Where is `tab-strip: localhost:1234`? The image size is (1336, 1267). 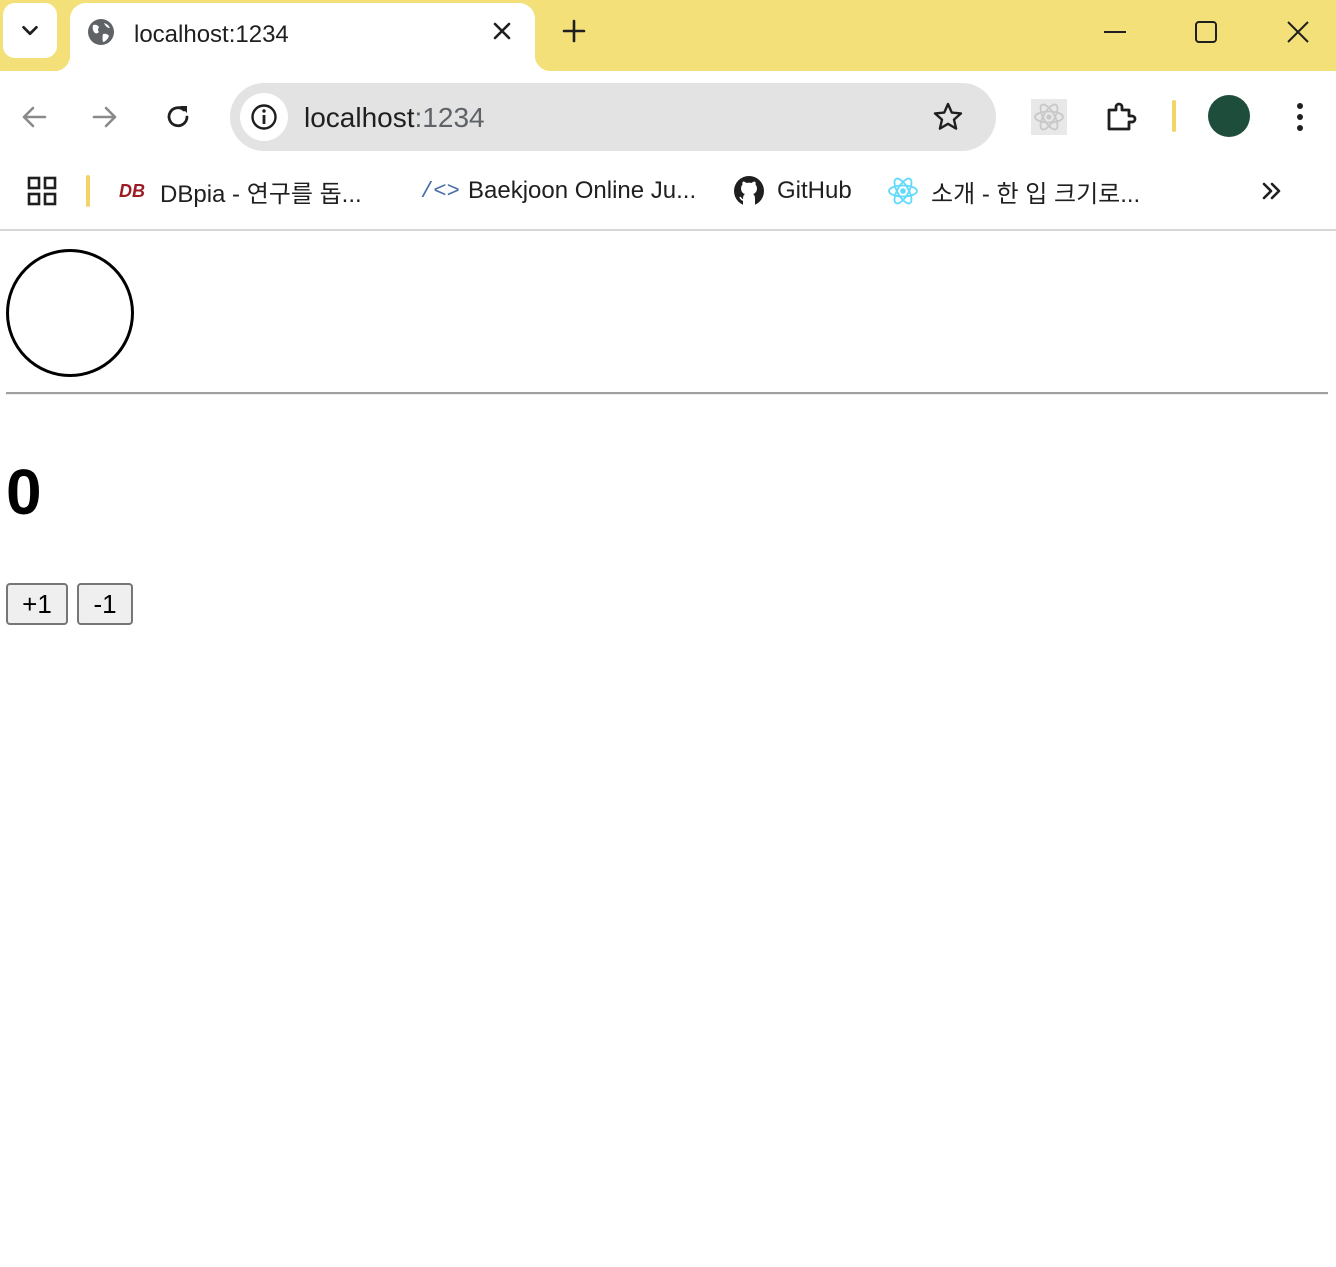
tab-strip: localhost:1234 is located at coordinates (668, 35).